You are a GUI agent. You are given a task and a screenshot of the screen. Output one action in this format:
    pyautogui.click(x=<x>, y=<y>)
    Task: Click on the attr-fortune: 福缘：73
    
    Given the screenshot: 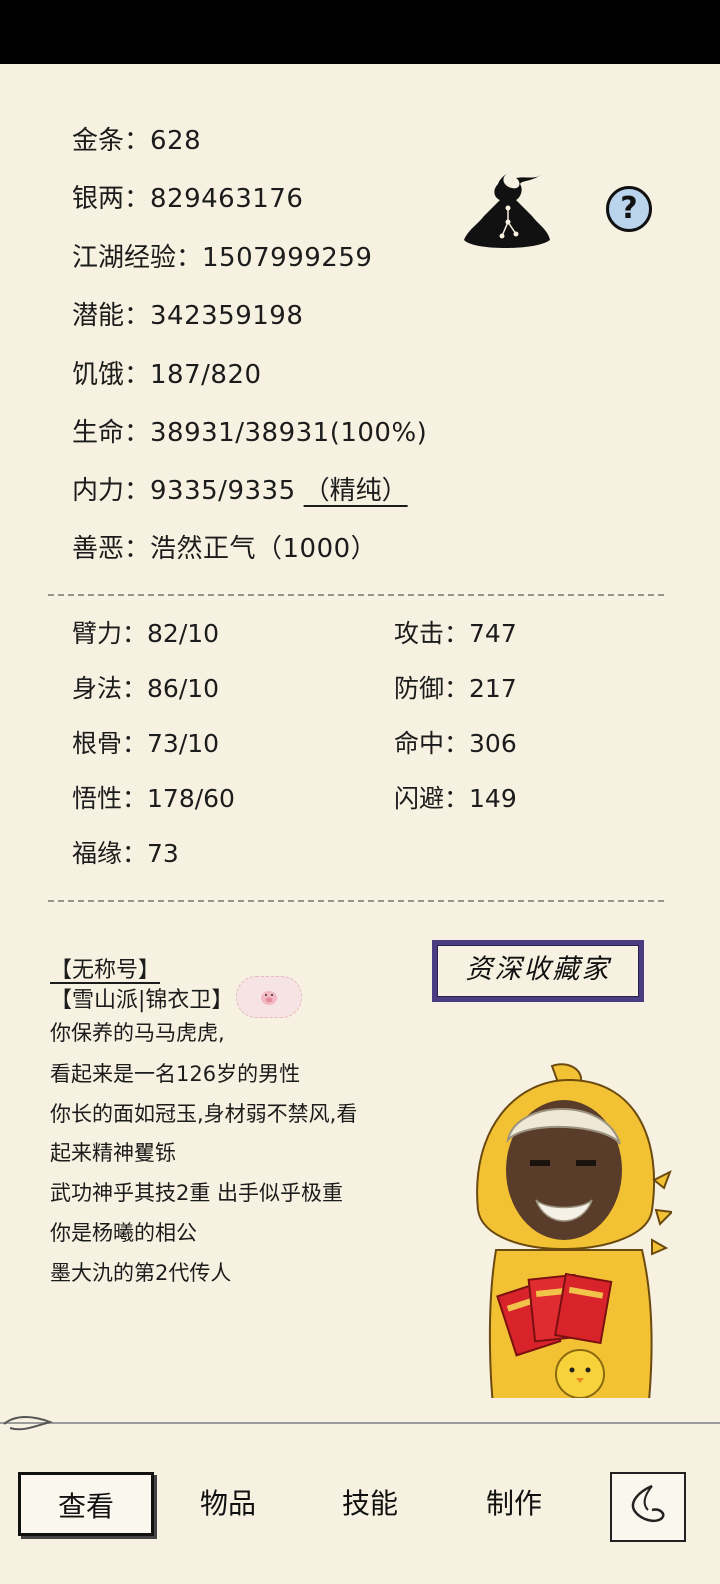 What is the action you would take?
    pyautogui.click(x=125, y=854)
    